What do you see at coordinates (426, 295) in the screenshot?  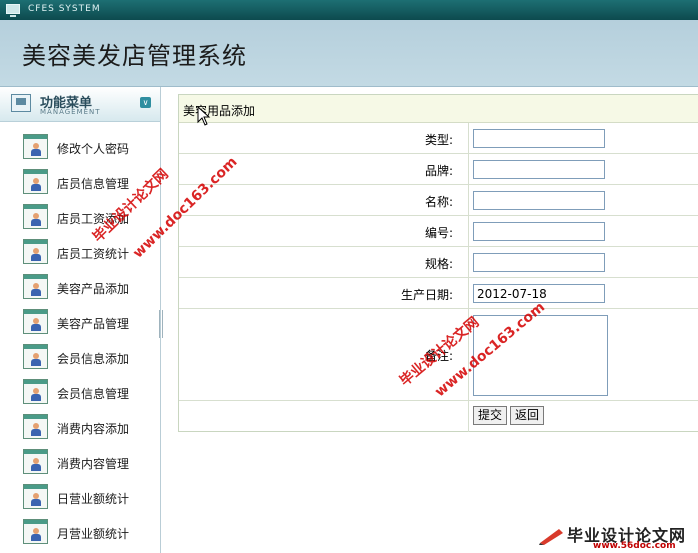 I see `date-label: 生产日期:` at bounding box center [426, 295].